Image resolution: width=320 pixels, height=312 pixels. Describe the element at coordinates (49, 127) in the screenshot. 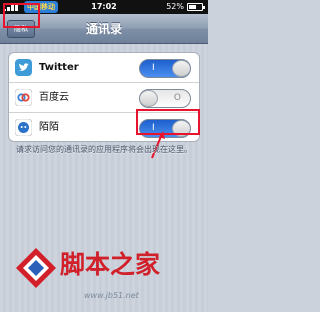

I see `app-label-momo: 陌陌` at that location.